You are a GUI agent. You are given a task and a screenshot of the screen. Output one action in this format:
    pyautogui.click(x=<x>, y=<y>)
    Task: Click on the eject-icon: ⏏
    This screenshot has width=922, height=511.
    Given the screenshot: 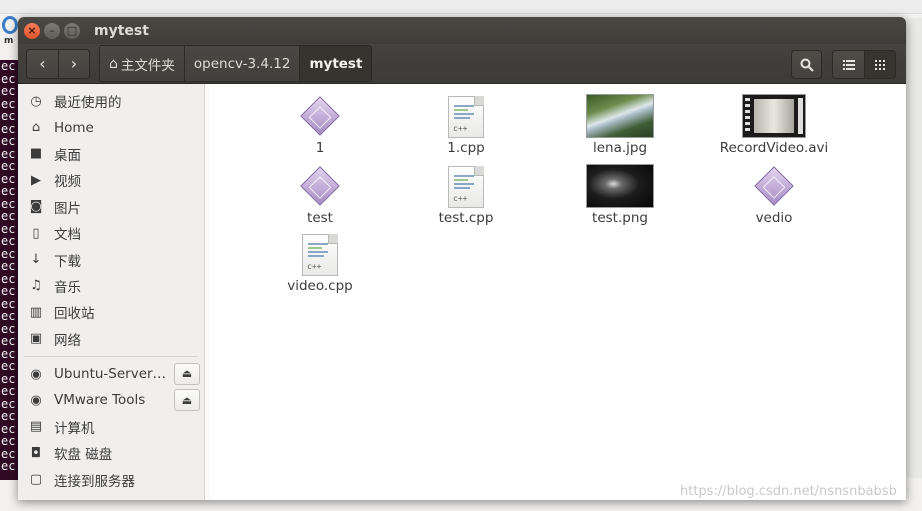 What is the action you would take?
    pyautogui.click(x=187, y=400)
    